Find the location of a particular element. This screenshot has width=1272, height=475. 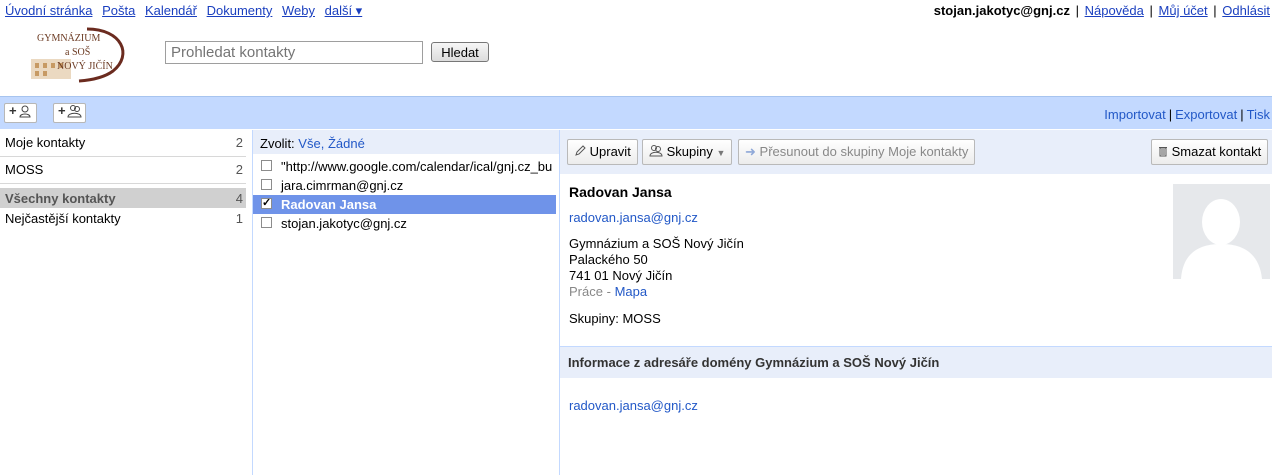

select-label: Zvolit: is located at coordinates (277, 143).